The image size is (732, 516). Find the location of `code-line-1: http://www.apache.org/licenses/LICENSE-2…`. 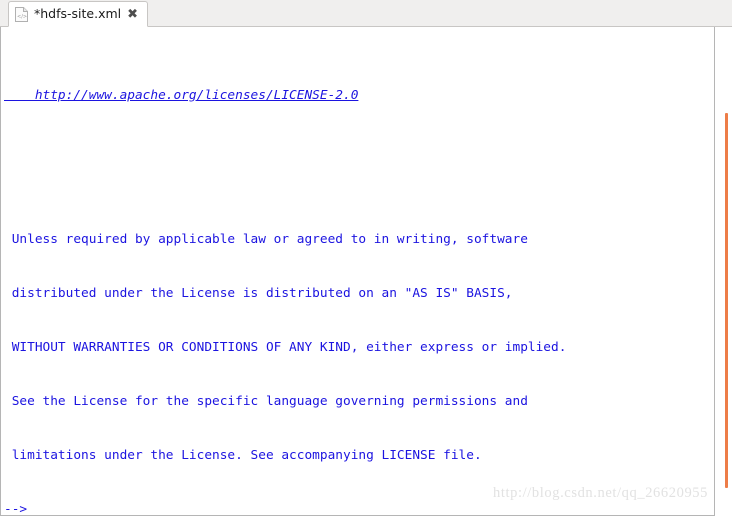

code-line-1: http://www.apache.org/licenses/LICENSE-2… is located at coordinates (359, 96).